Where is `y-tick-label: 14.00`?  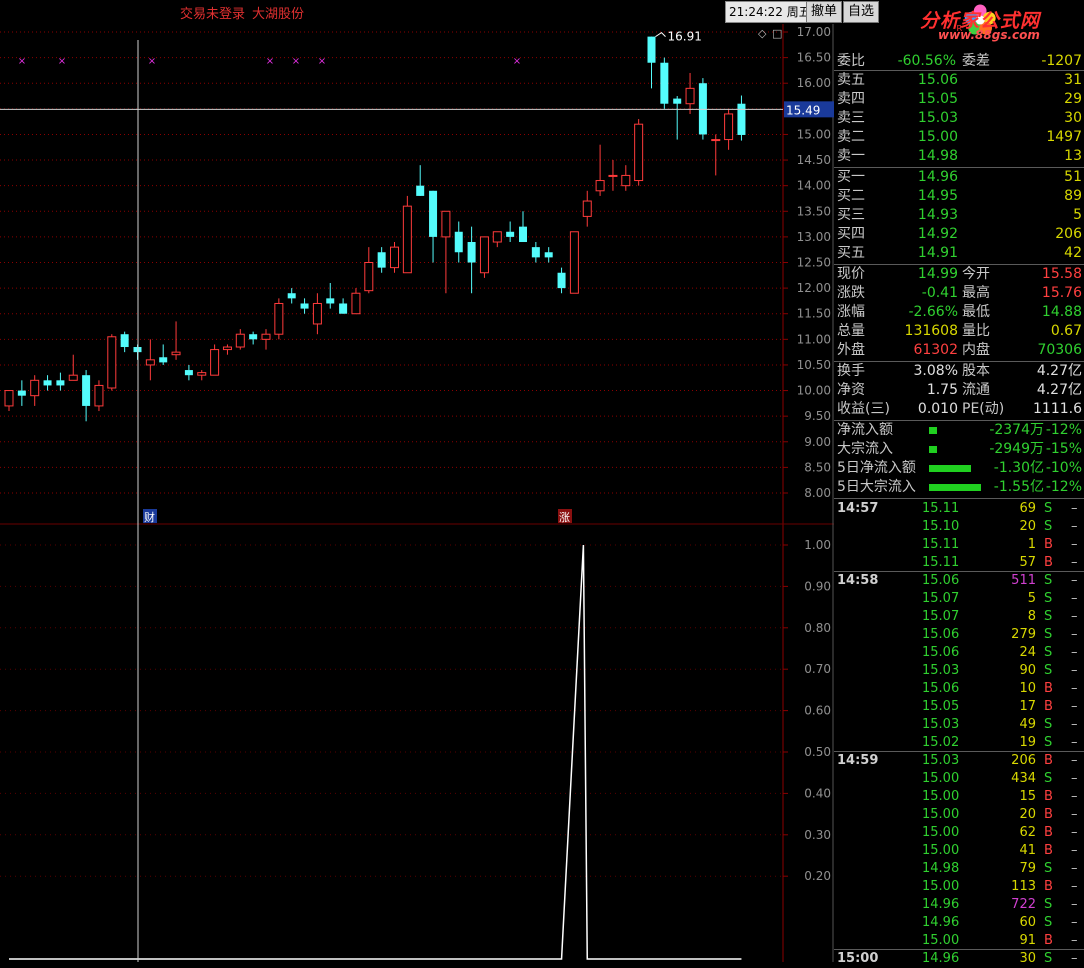
y-tick-label: 14.00 is located at coordinates (814, 186).